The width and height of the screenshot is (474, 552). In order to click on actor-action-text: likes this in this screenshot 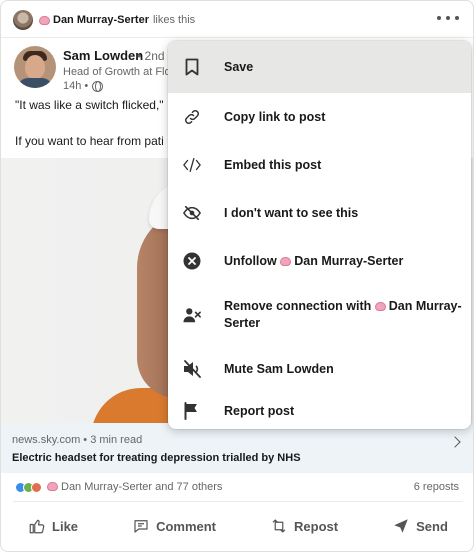, I will do `click(174, 20)`.